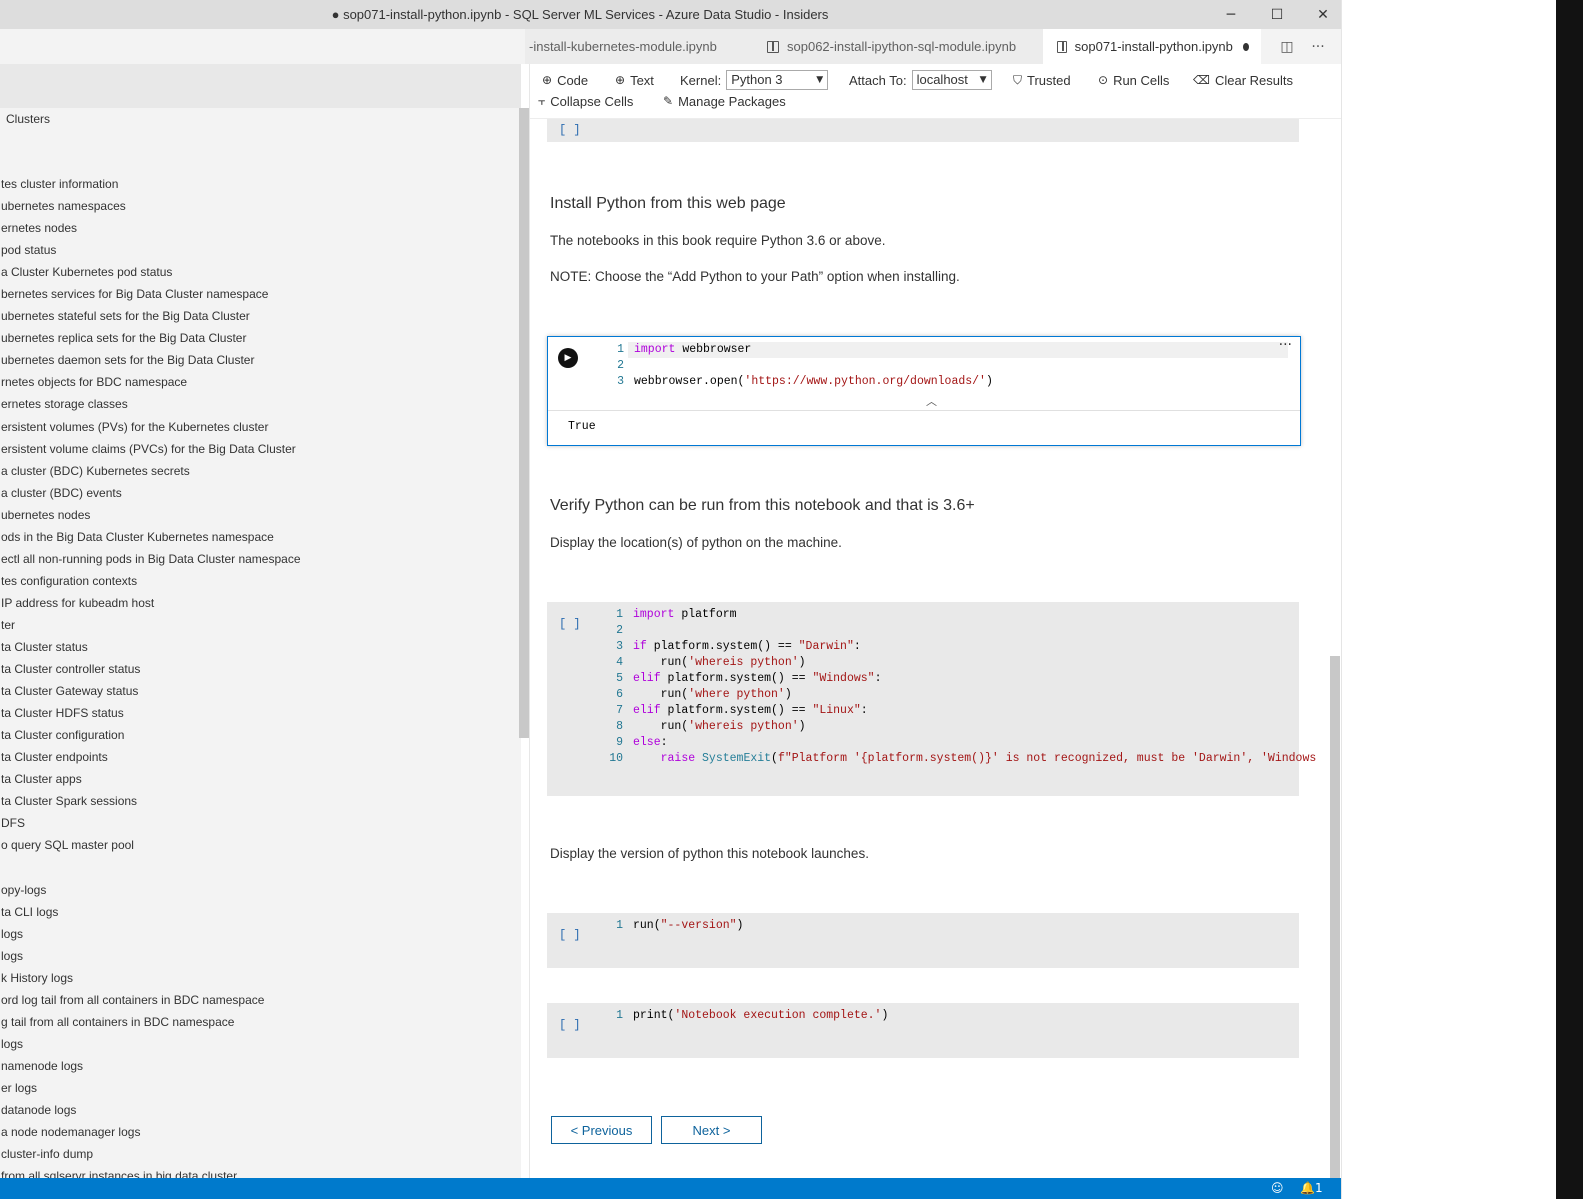  I want to click on previous-button: < Previous, so click(601, 1130).